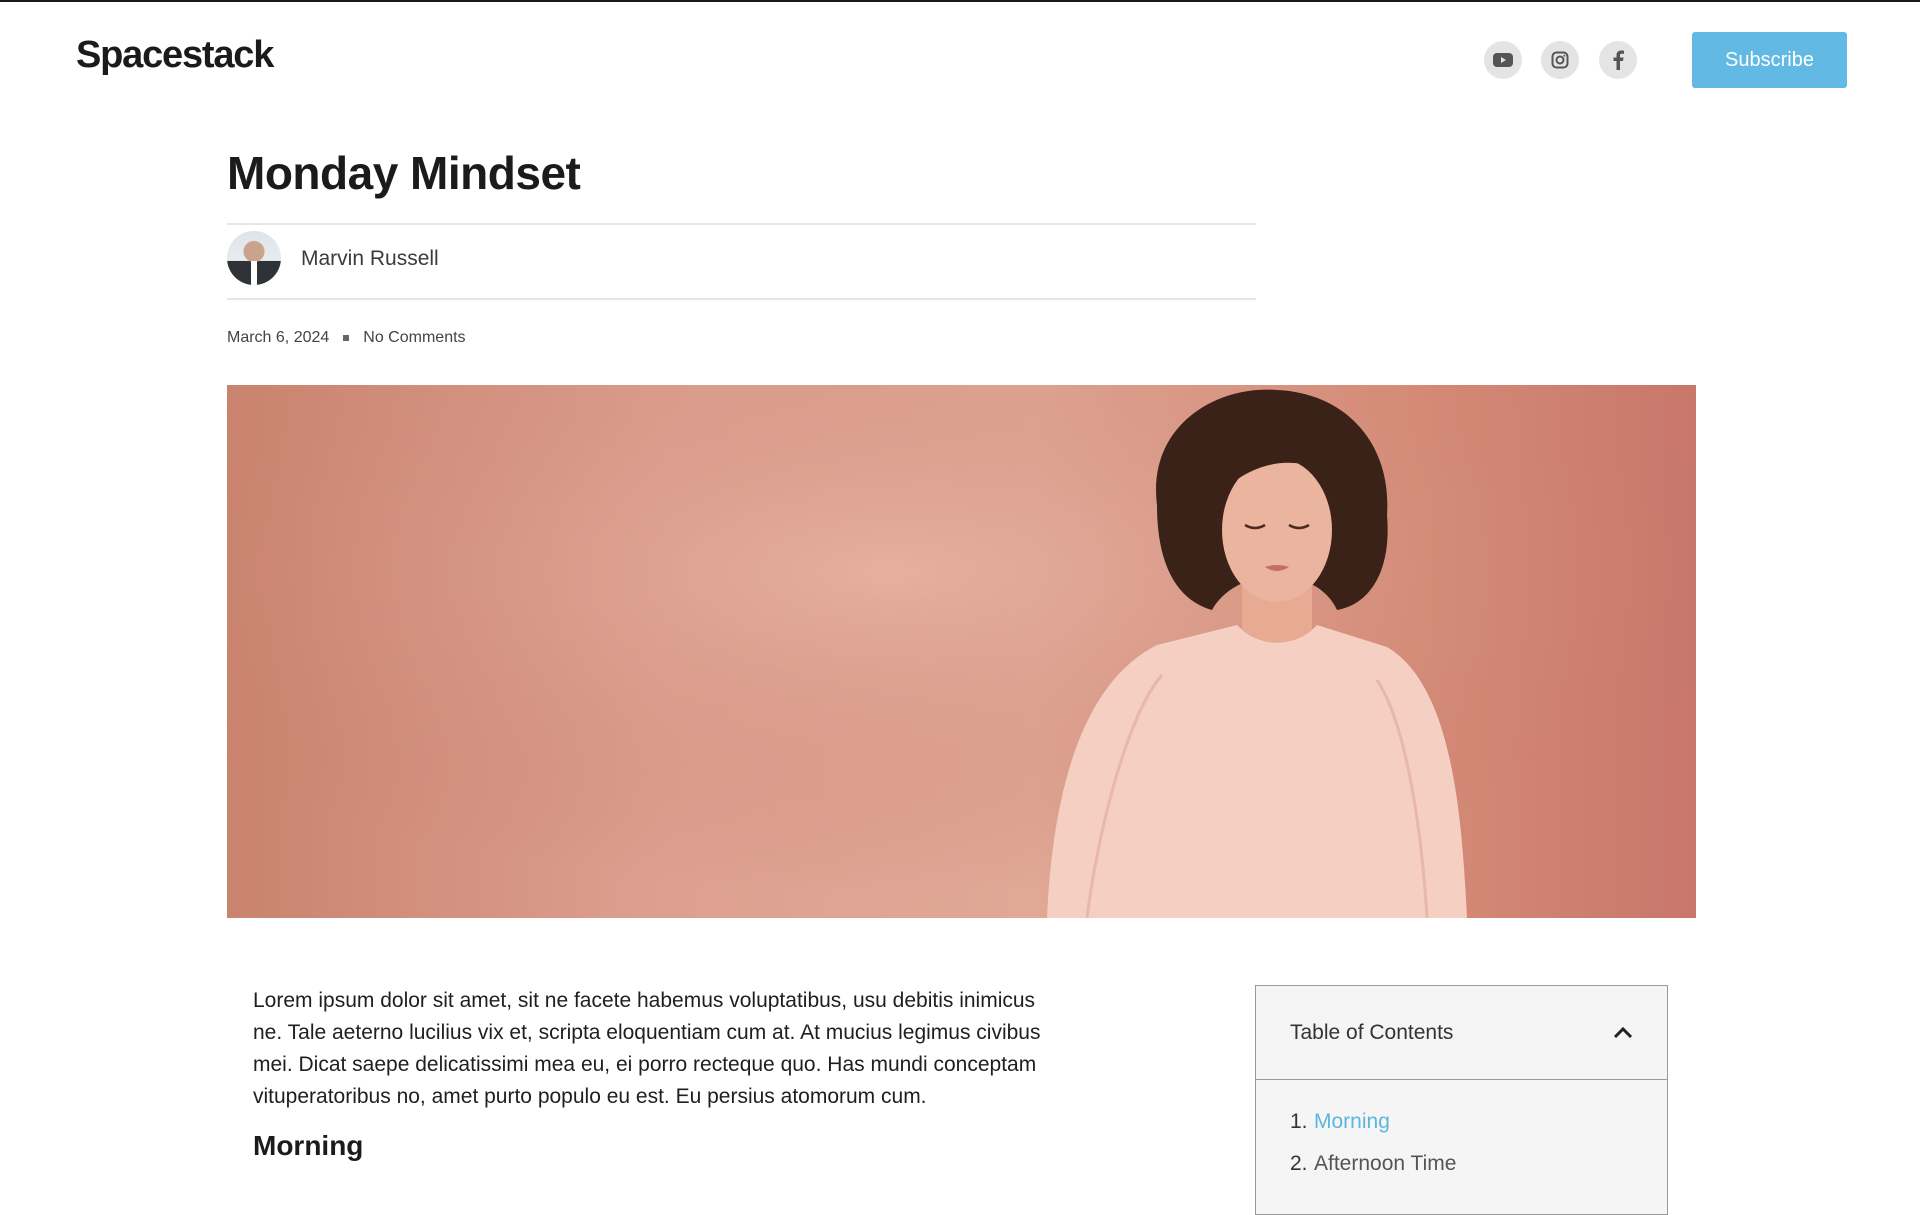  I want to click on instagram-link, so click(1560, 60).